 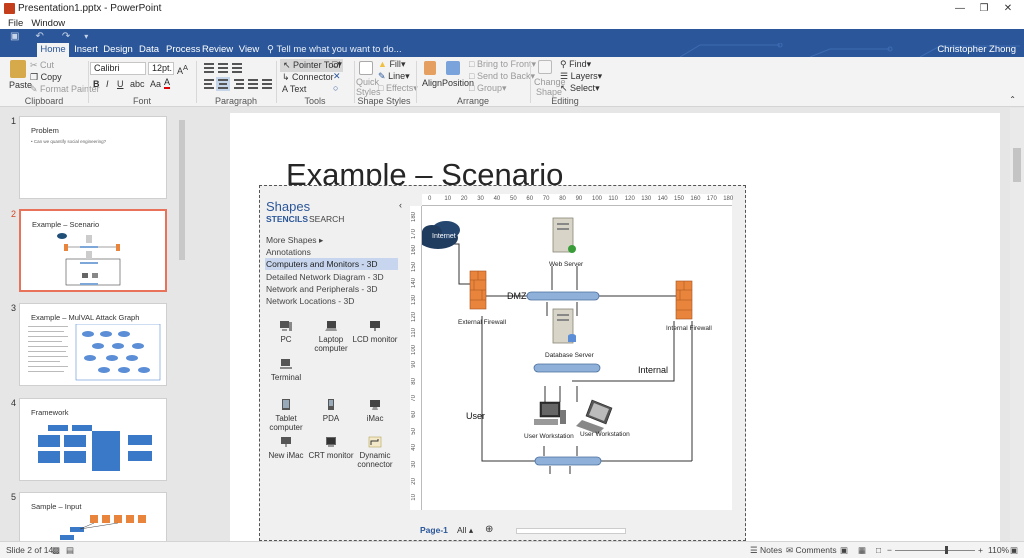 What do you see at coordinates (1017, 324) in the screenshot?
I see `editor-scrollbar` at bounding box center [1017, 324].